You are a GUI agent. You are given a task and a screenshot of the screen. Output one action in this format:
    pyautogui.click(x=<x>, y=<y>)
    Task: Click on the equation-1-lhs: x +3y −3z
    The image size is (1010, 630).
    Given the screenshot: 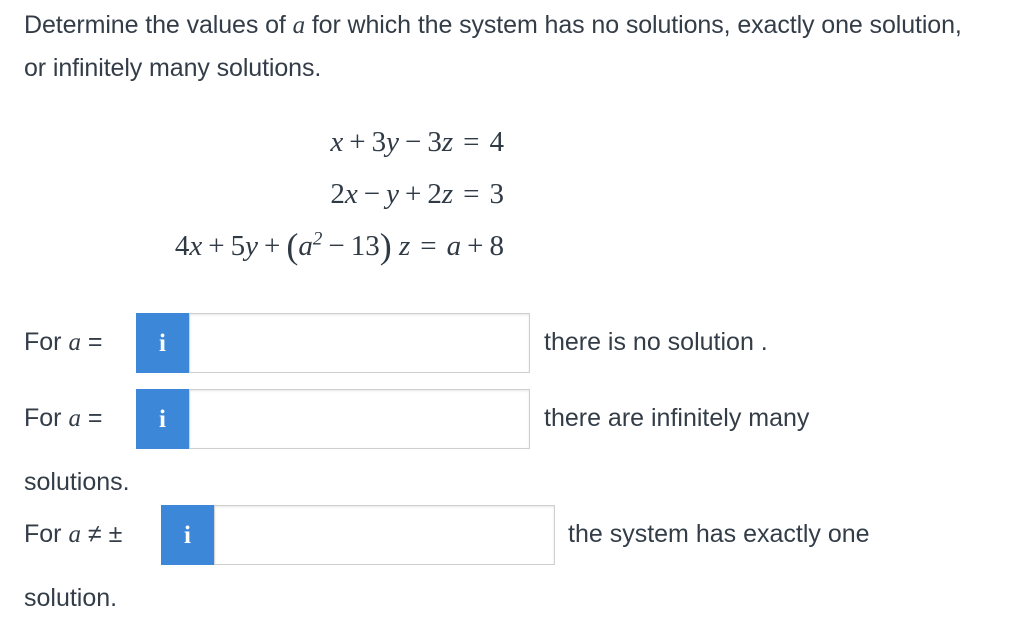 What is the action you would take?
    pyautogui.click(x=392, y=142)
    